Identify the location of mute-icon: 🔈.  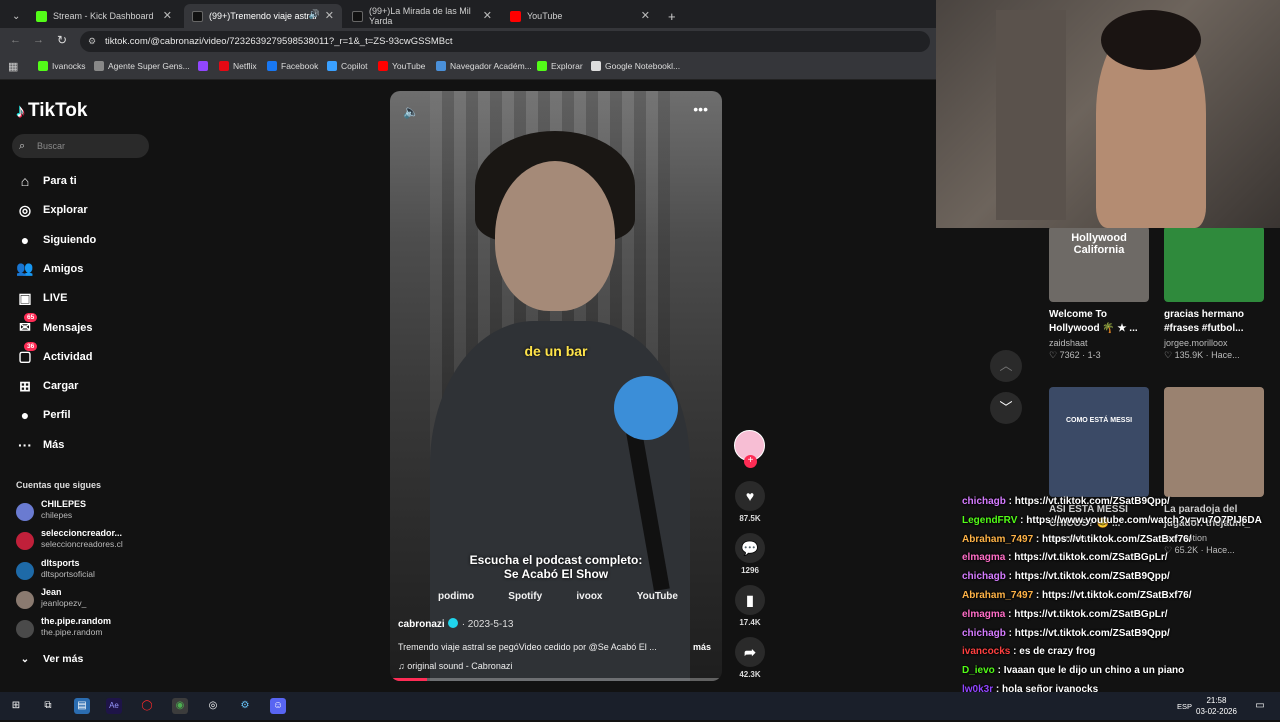
(411, 112).